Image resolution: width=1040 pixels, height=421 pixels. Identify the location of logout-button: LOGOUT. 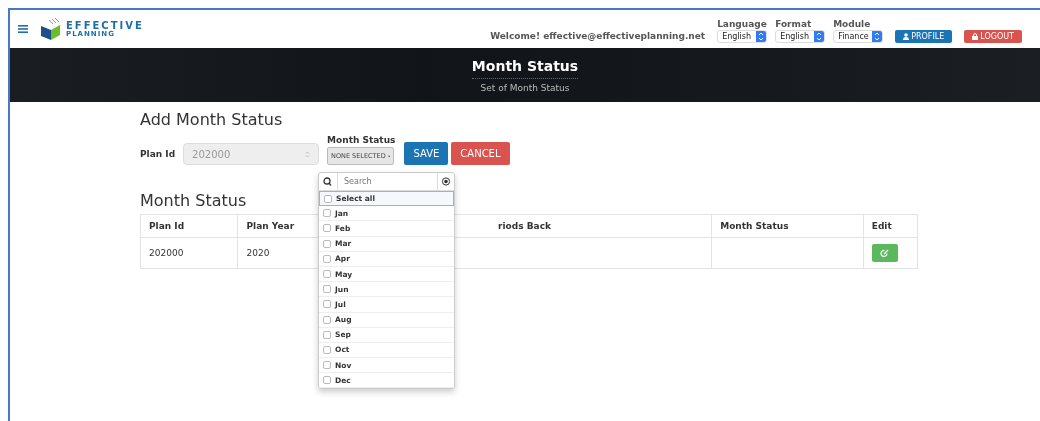
(993, 36).